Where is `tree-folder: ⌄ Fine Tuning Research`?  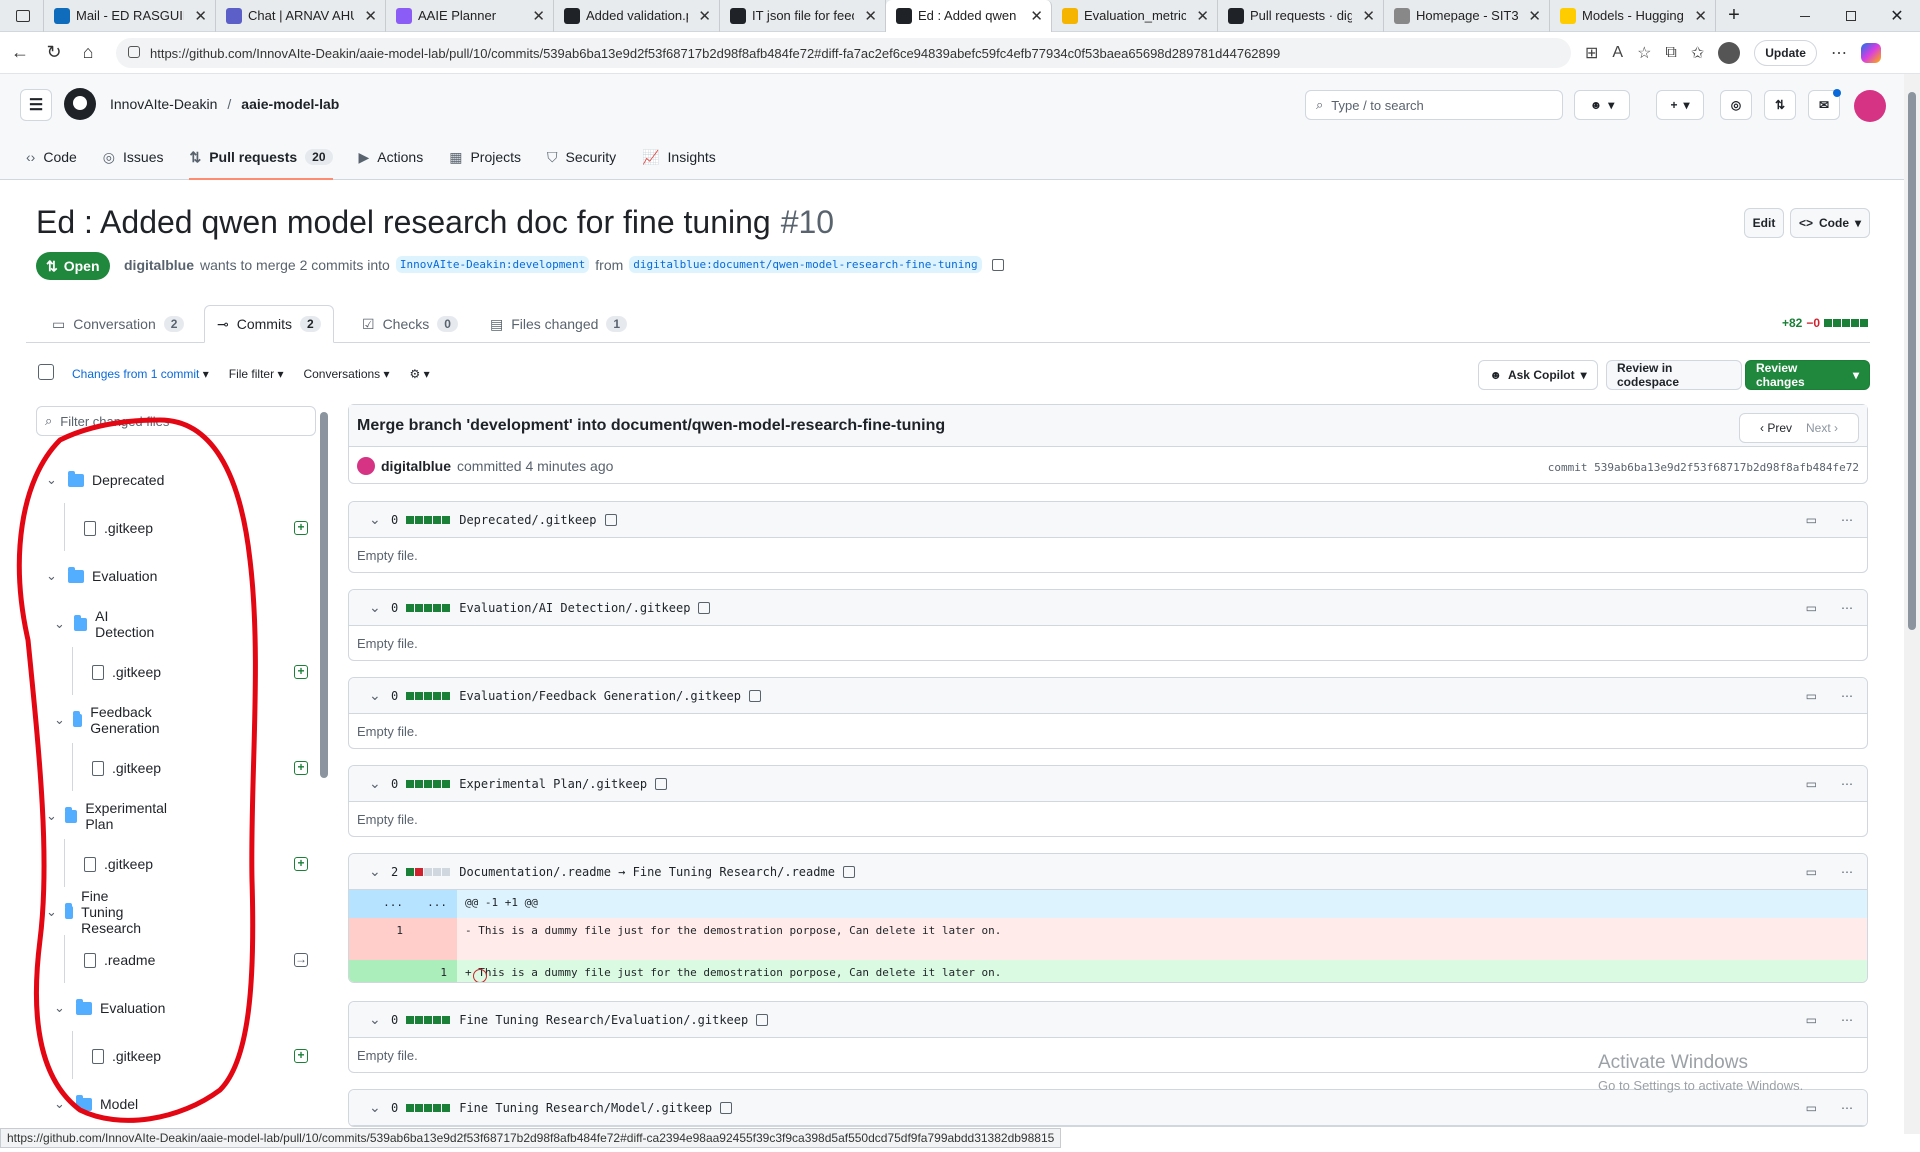 tree-folder: ⌄ Fine Tuning Research is located at coordinates (99, 912).